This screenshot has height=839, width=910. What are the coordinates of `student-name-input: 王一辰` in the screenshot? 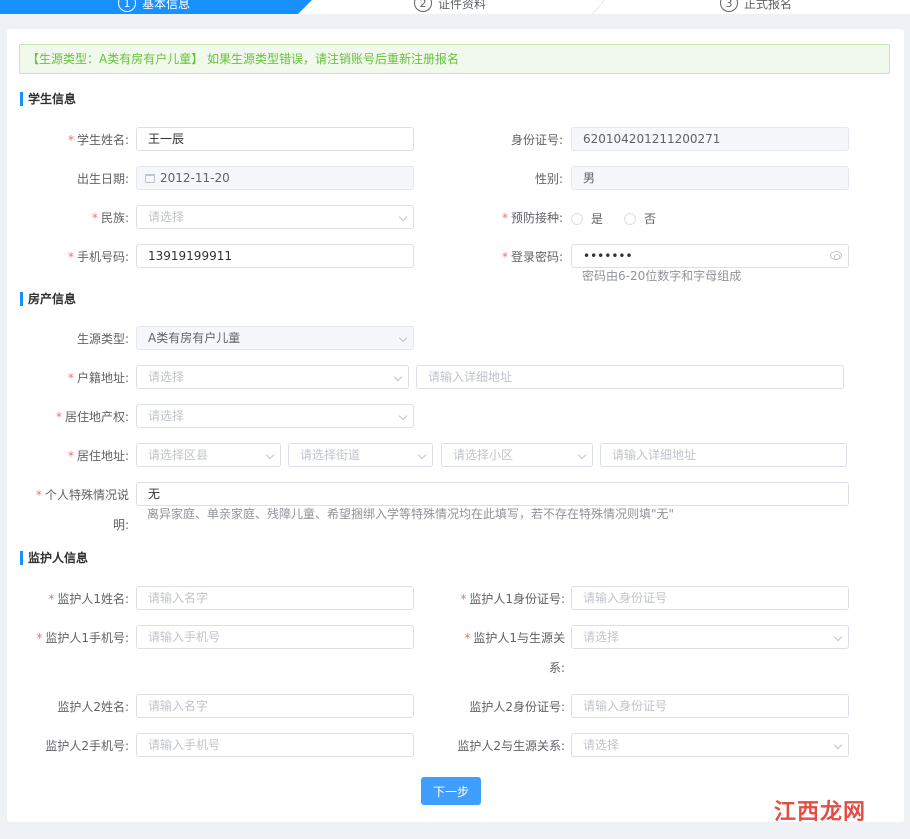 It's located at (275, 139).